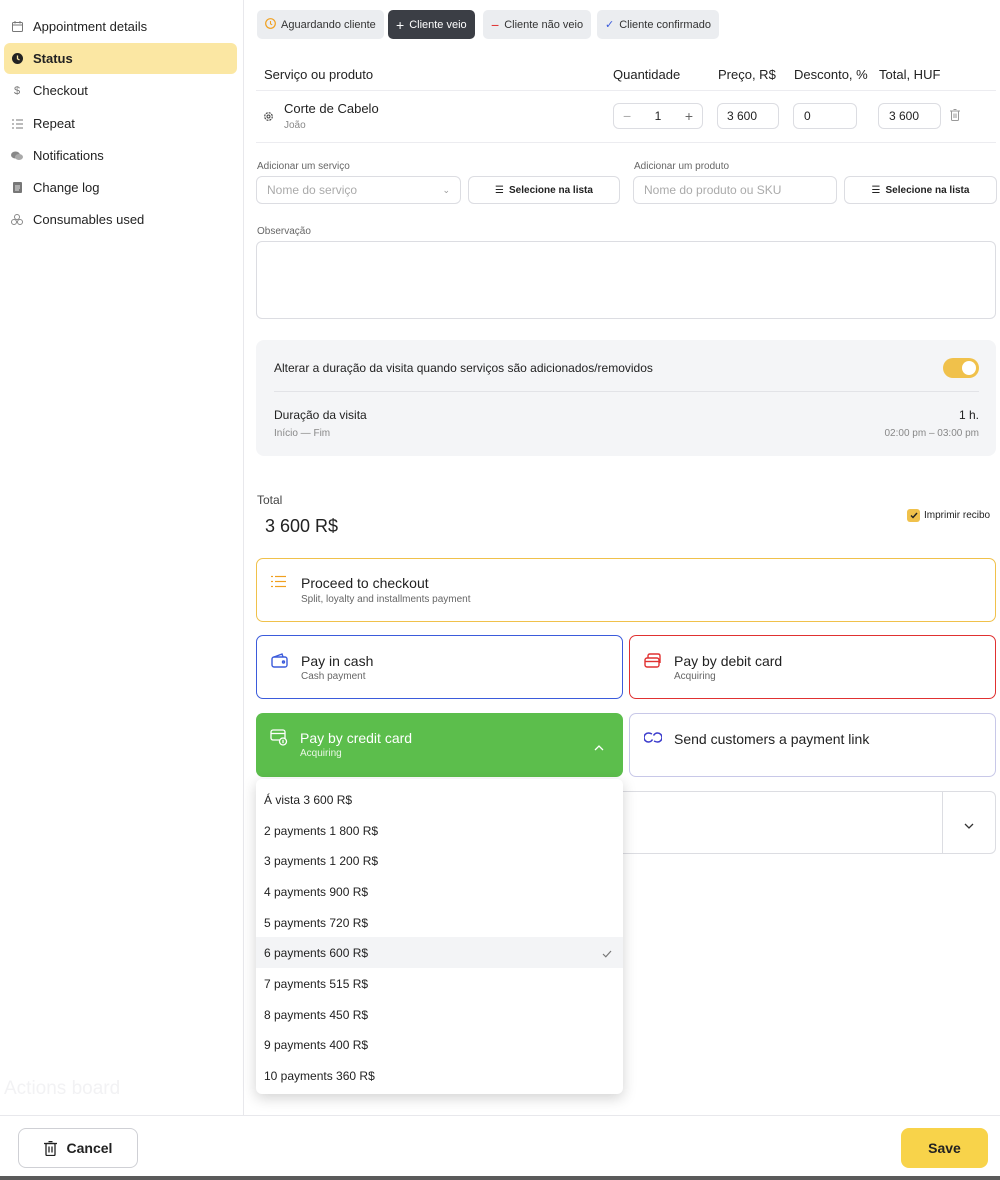  I want to click on sidebar-item-consumables-used: Consumables used, so click(120, 219).